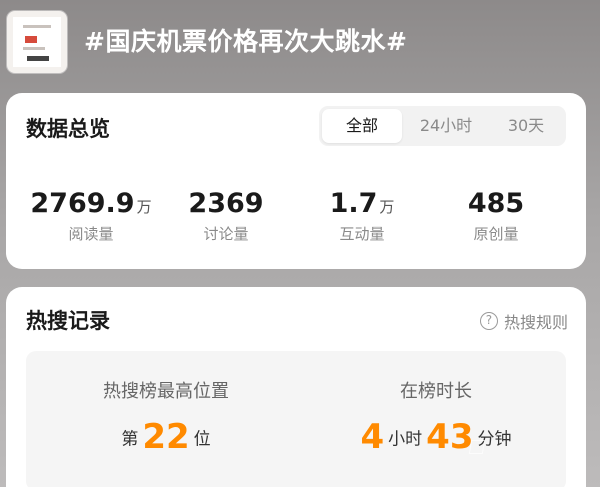 The height and width of the screenshot is (487, 600). What do you see at coordinates (535, 322) in the screenshot?
I see `hot-search-rules-label: 热搜规则` at bounding box center [535, 322].